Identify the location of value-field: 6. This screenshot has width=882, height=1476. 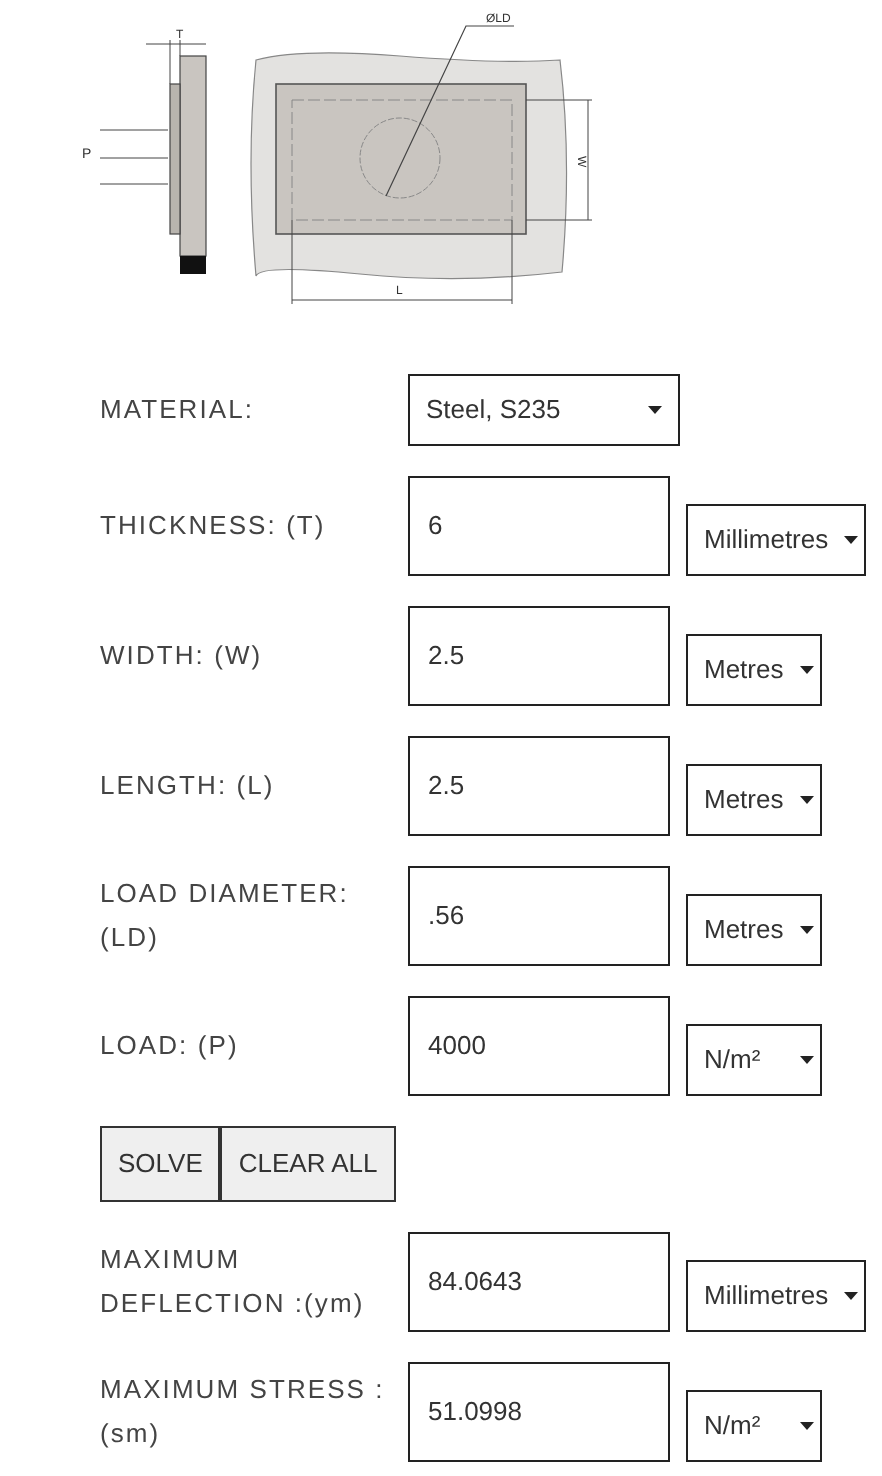
(539, 526).